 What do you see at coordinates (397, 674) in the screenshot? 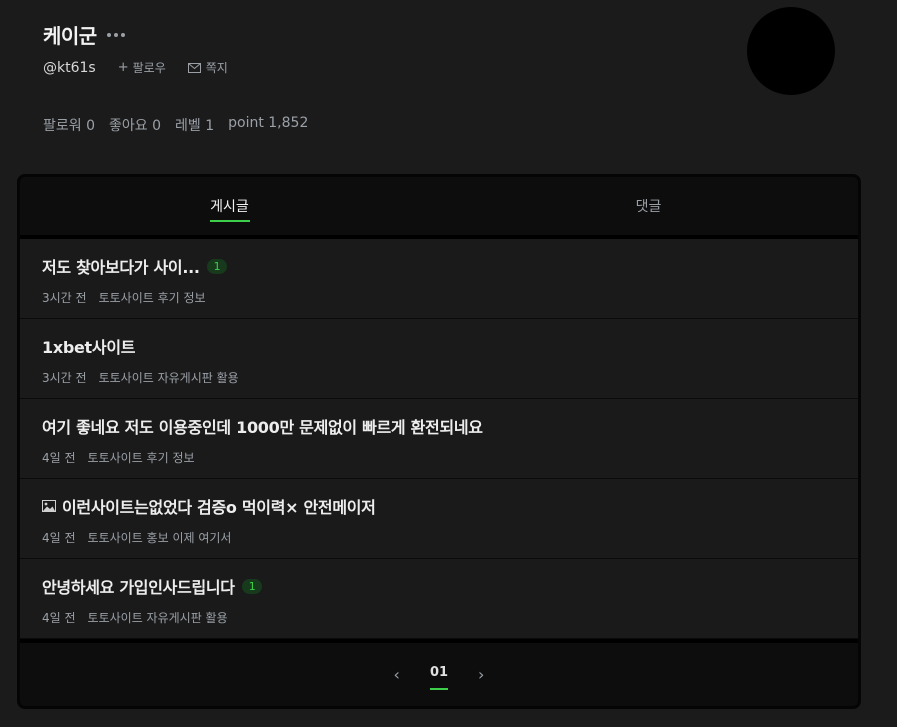
I see `prev-page-icon: ‹` at bounding box center [397, 674].